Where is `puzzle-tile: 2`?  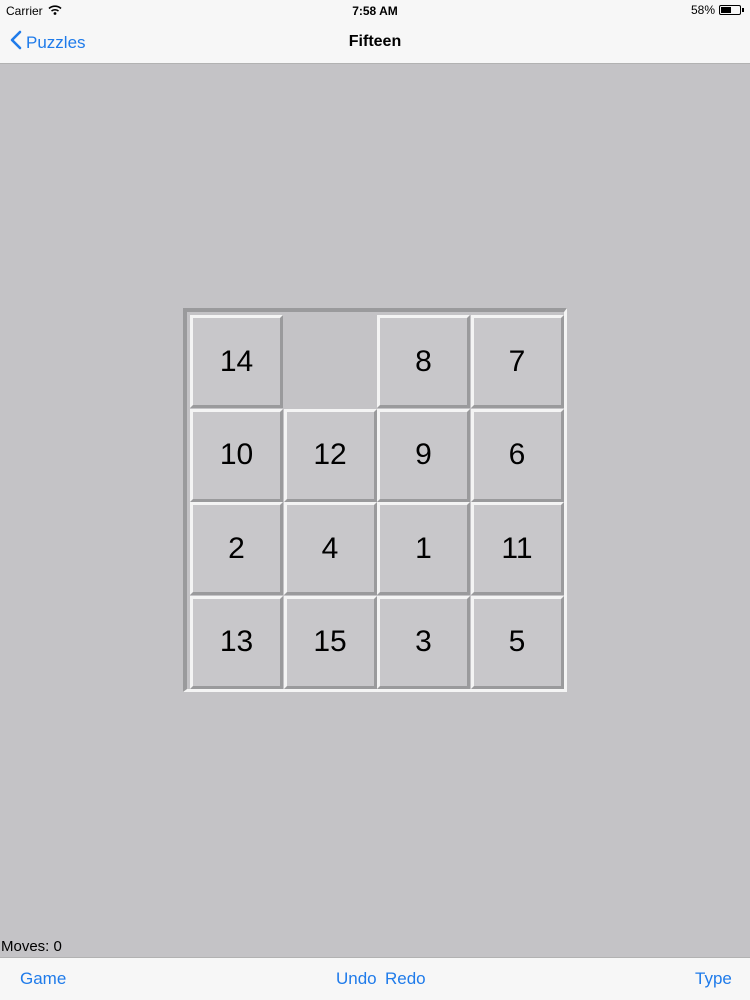
puzzle-tile: 2 is located at coordinates (236, 548).